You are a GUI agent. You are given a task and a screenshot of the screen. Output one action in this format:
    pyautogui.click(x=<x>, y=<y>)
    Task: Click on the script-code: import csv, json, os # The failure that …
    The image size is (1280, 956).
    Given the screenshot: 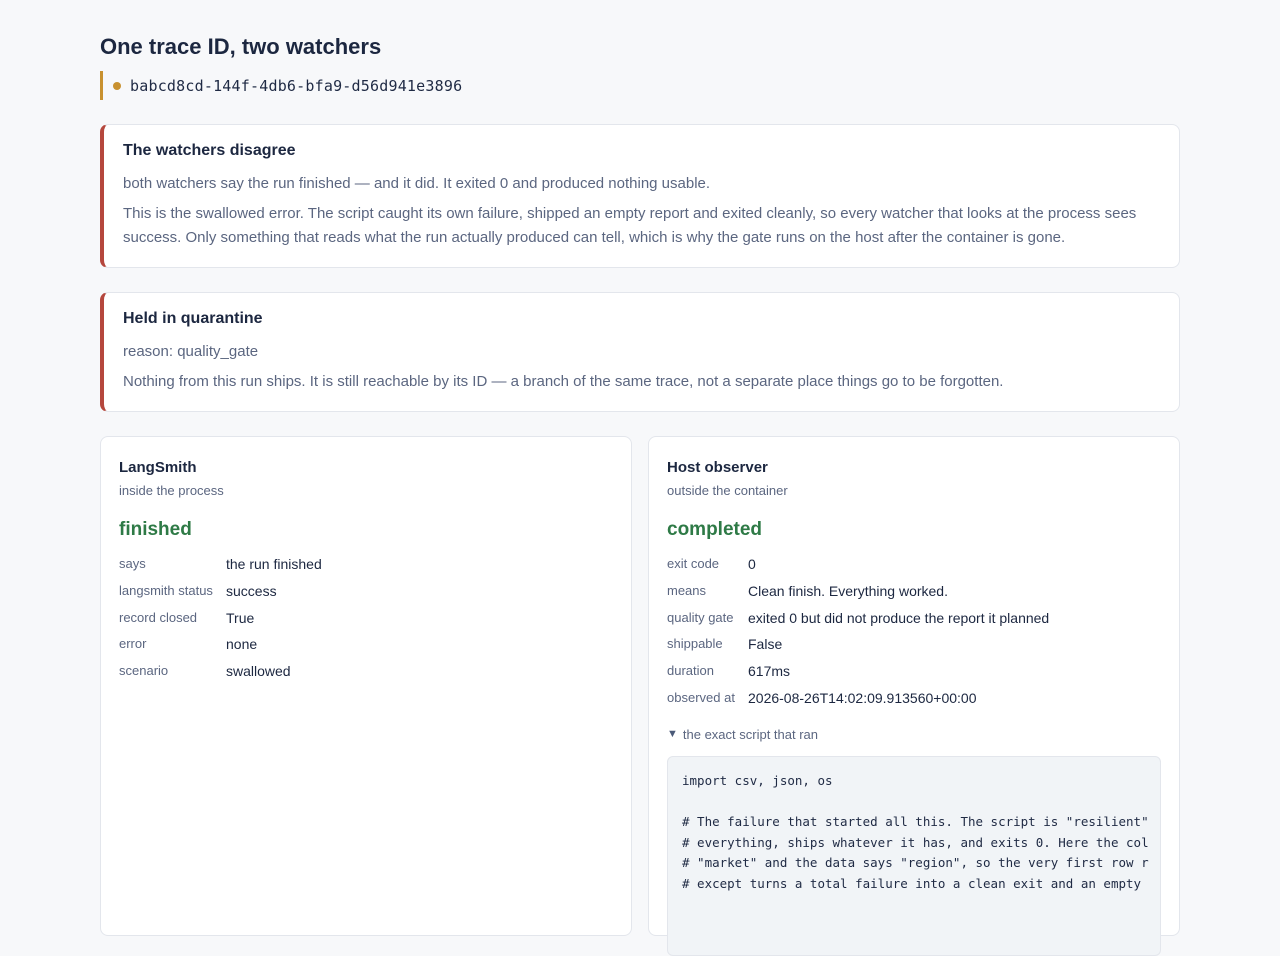 What is the action you would take?
    pyautogui.click(x=915, y=831)
    